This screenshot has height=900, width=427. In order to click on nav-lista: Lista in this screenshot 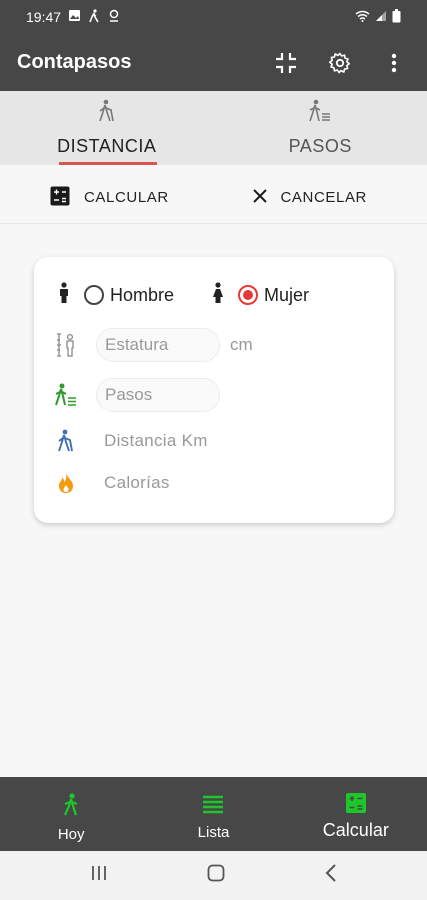, I will do `click(213, 814)`.